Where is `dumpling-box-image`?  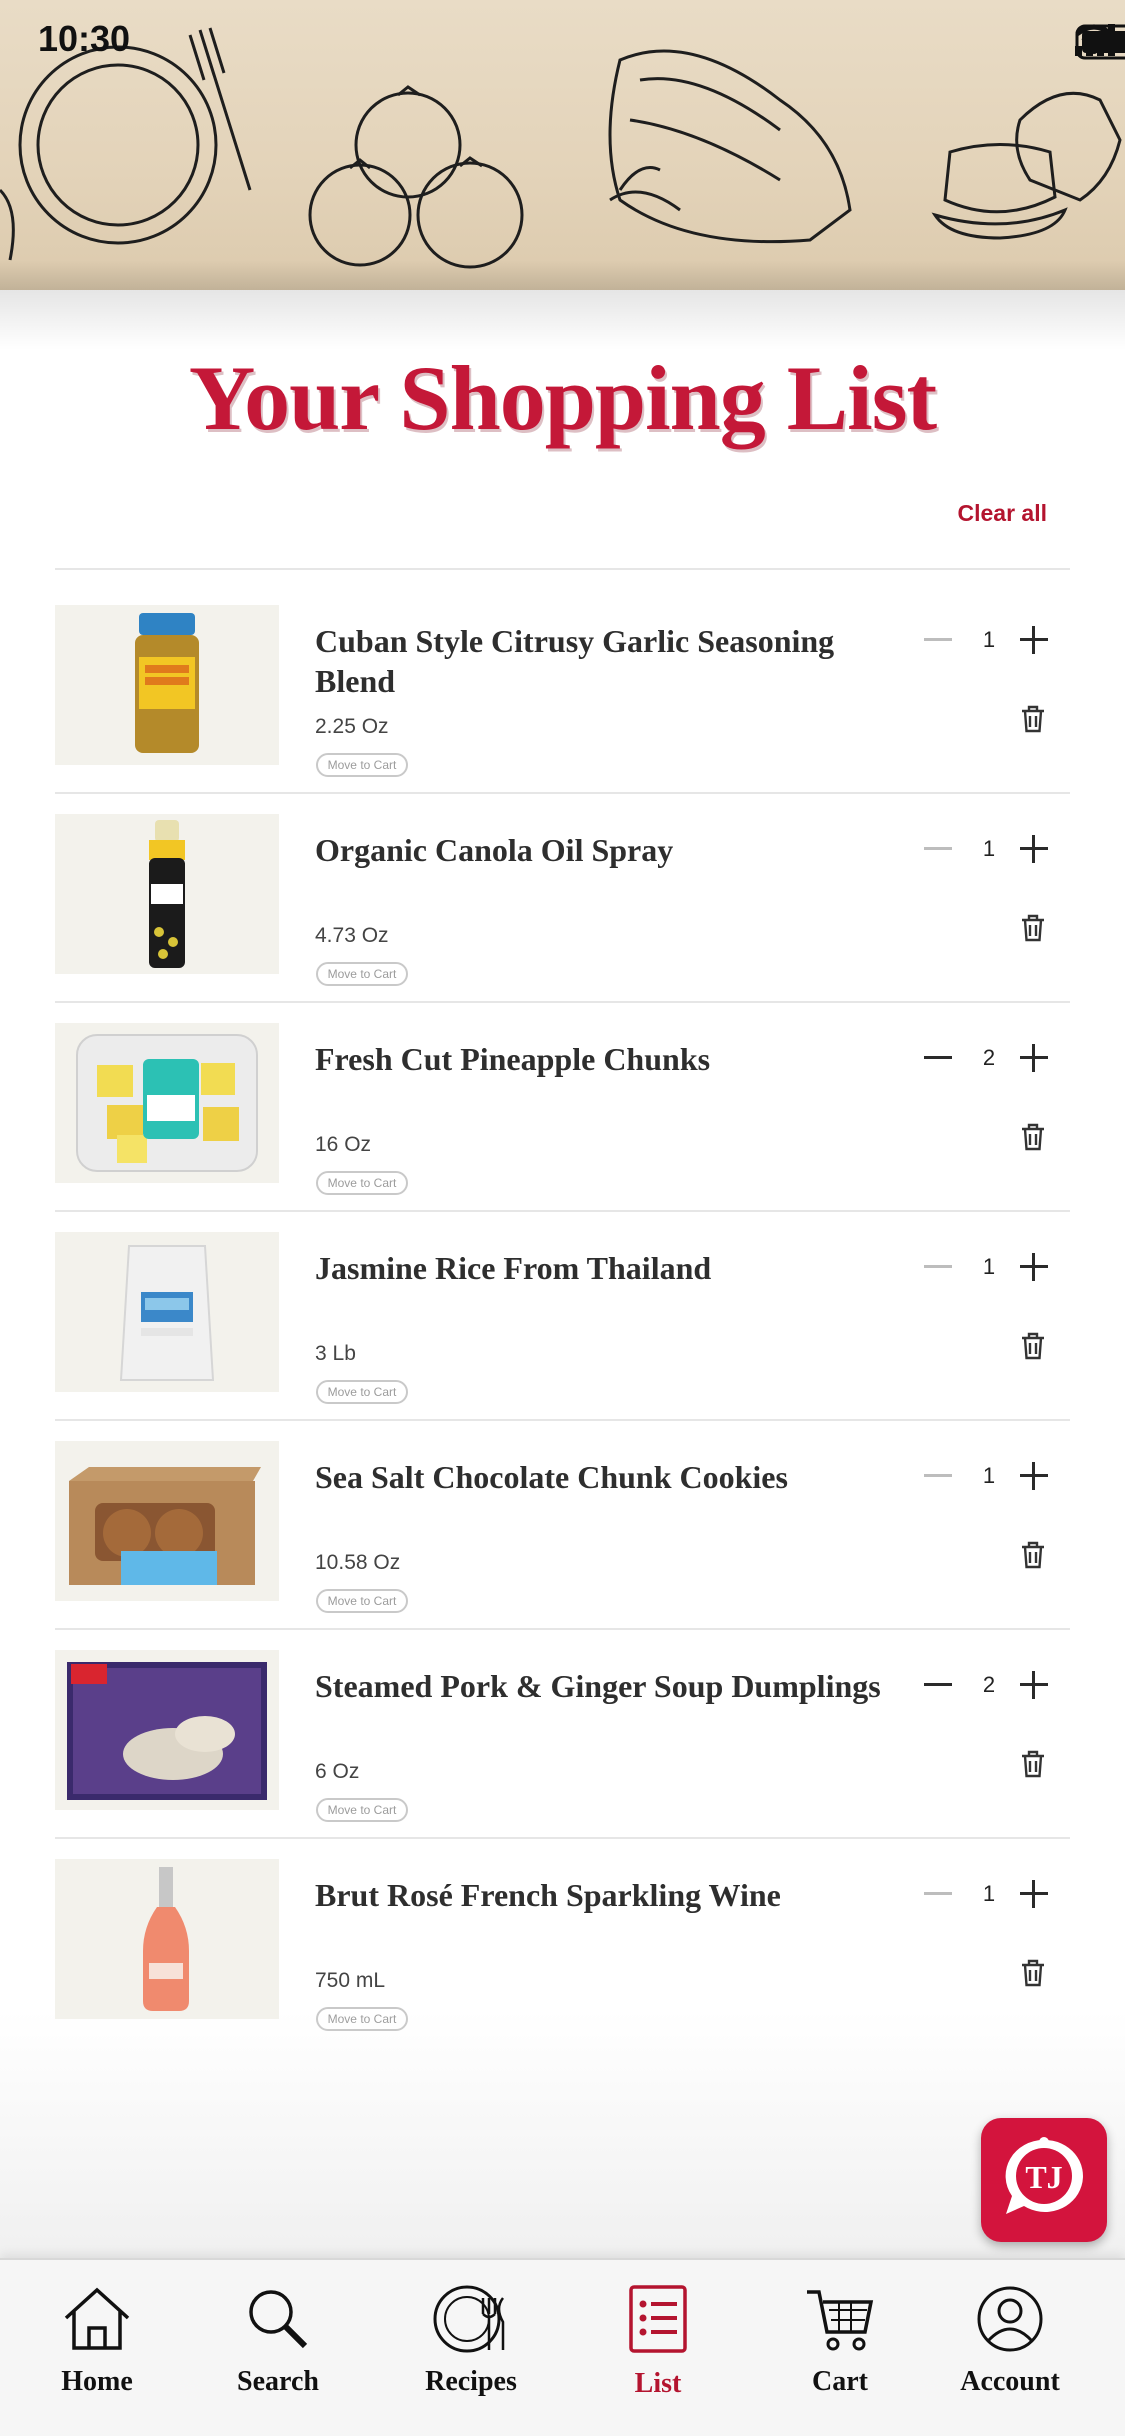
dumpling-box-image is located at coordinates (167, 1731).